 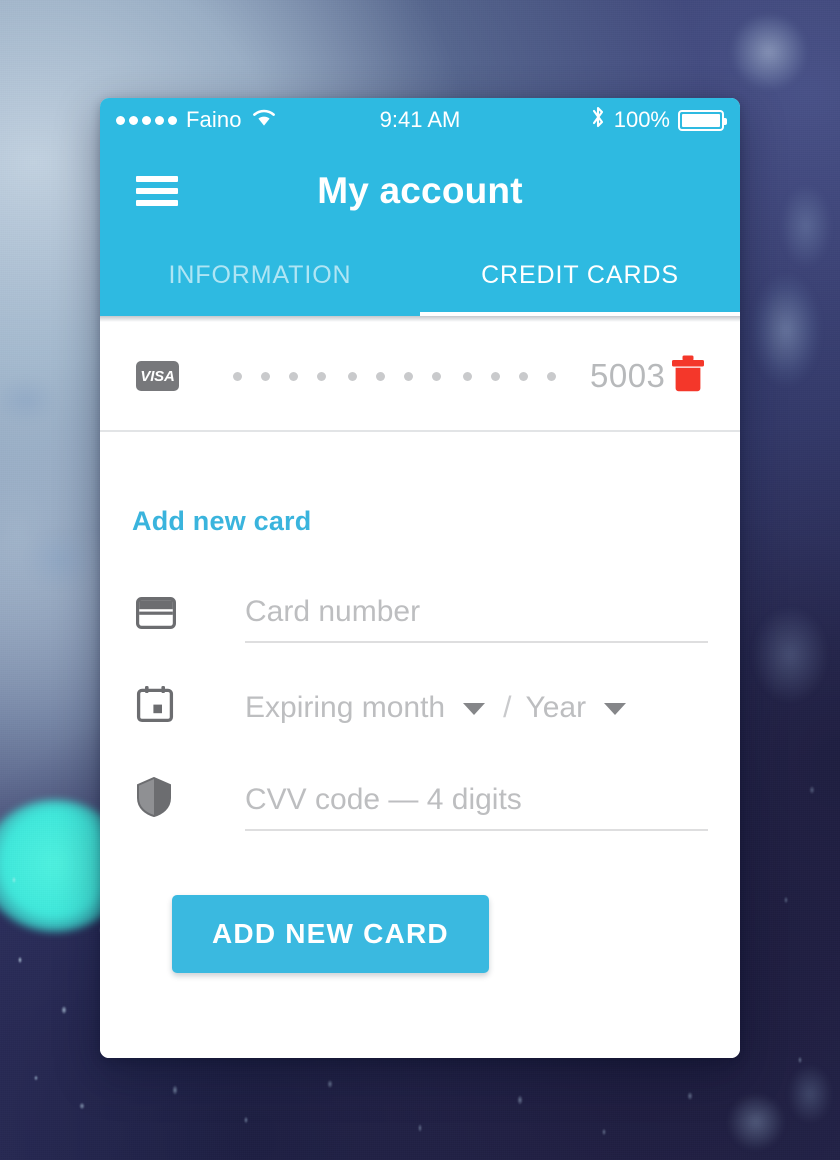 What do you see at coordinates (420, 120) in the screenshot?
I see `status-bar: Faino 9:41 AM 100%` at bounding box center [420, 120].